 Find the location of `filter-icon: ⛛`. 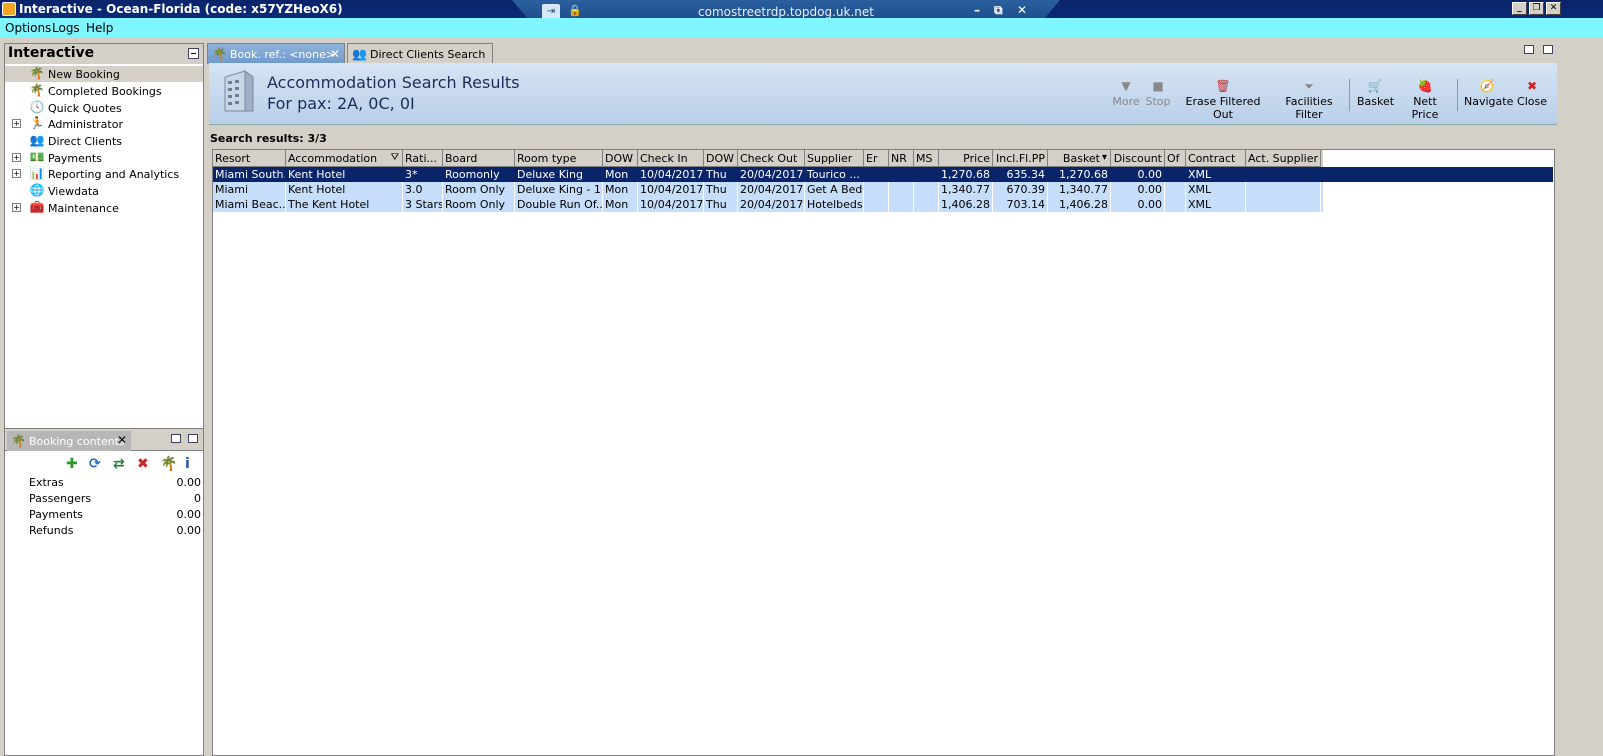

filter-icon: ⛛ is located at coordinates (395, 157).